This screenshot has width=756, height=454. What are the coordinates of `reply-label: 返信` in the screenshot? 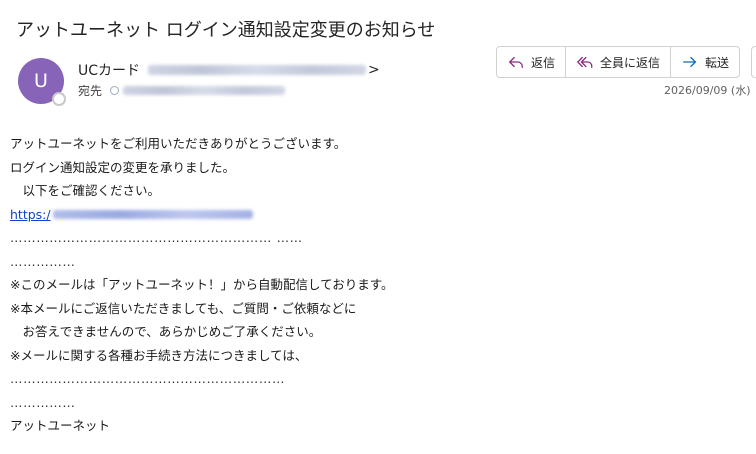 It's located at (543, 62).